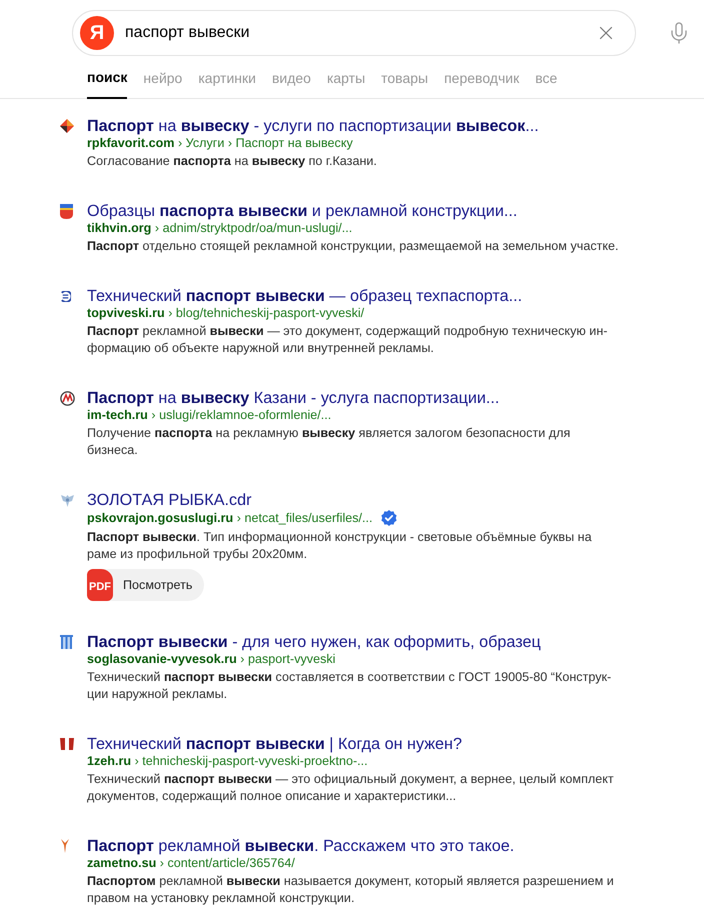 Image resolution: width=704 pixels, height=924 pixels. Describe the element at coordinates (232, 161) in the screenshot. I see `result-snippet: Согласование паспорта на вывеску по г.Казани.` at that location.